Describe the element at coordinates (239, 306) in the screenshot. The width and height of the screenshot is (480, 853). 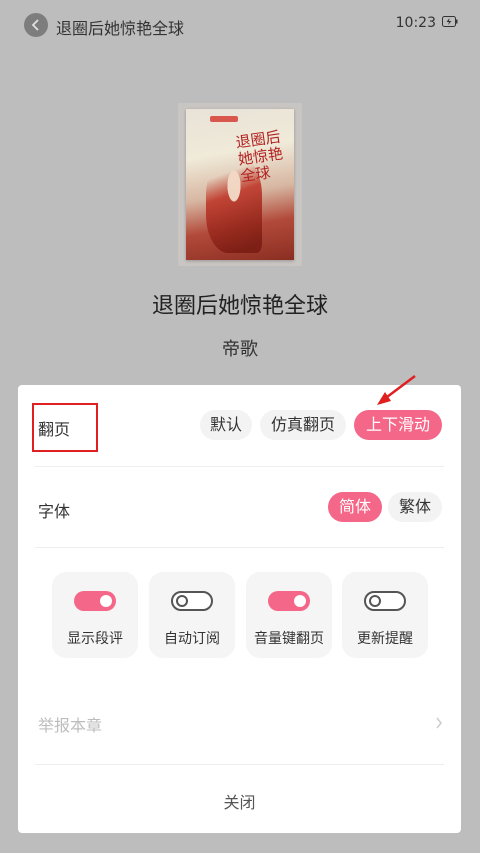
I see `book-title: 退圈后她惊艳全球` at that location.